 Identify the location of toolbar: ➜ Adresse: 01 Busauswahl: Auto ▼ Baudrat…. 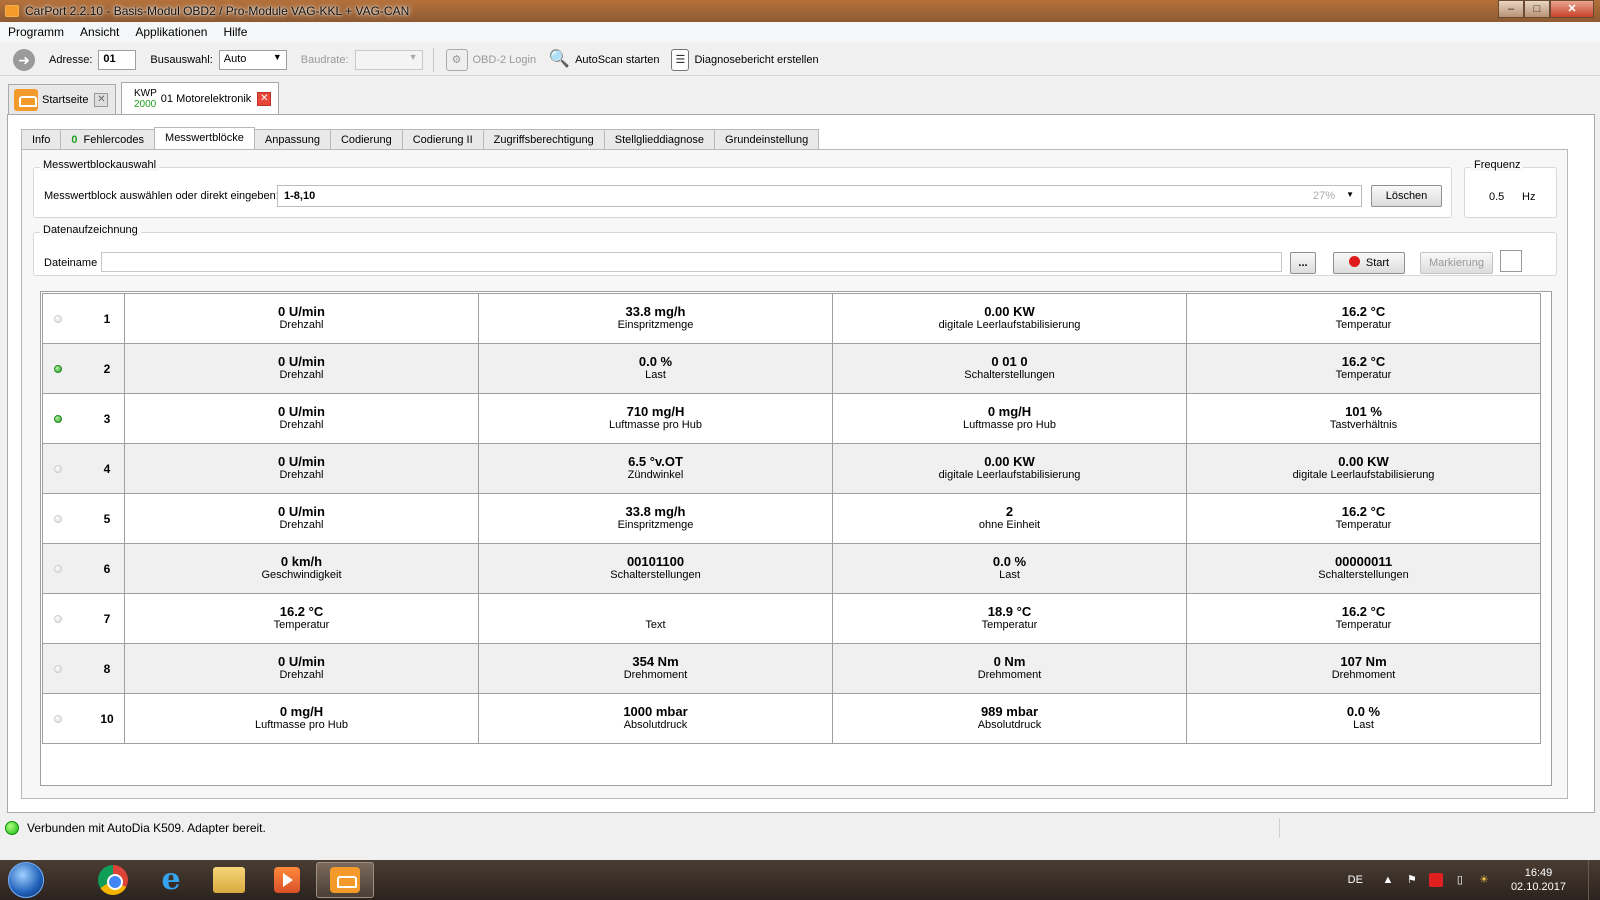
(800, 60).